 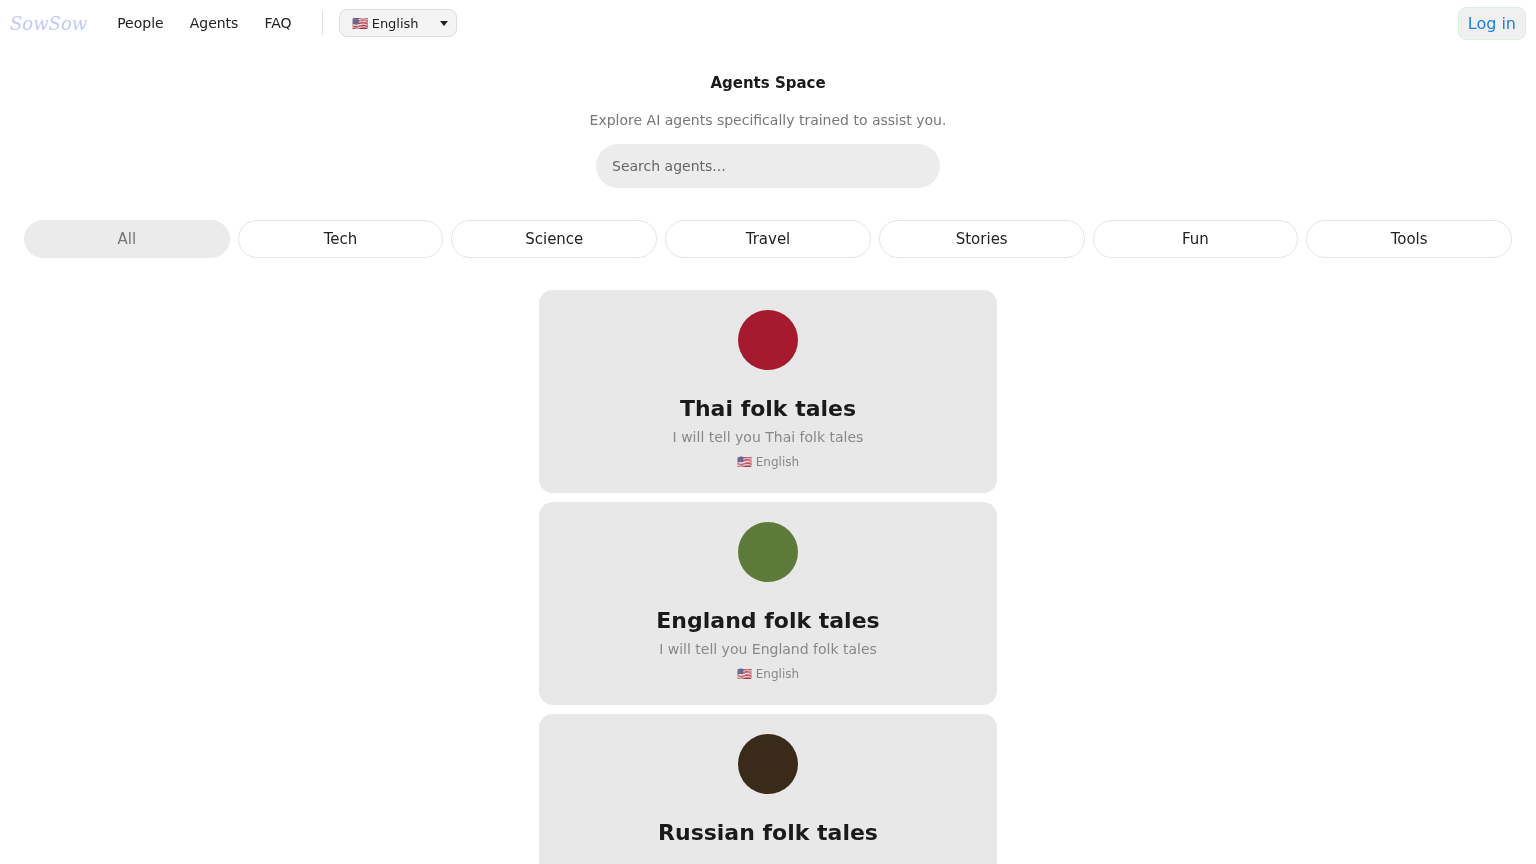 What do you see at coordinates (981, 239) in the screenshot?
I see `category-tab: Stories` at bounding box center [981, 239].